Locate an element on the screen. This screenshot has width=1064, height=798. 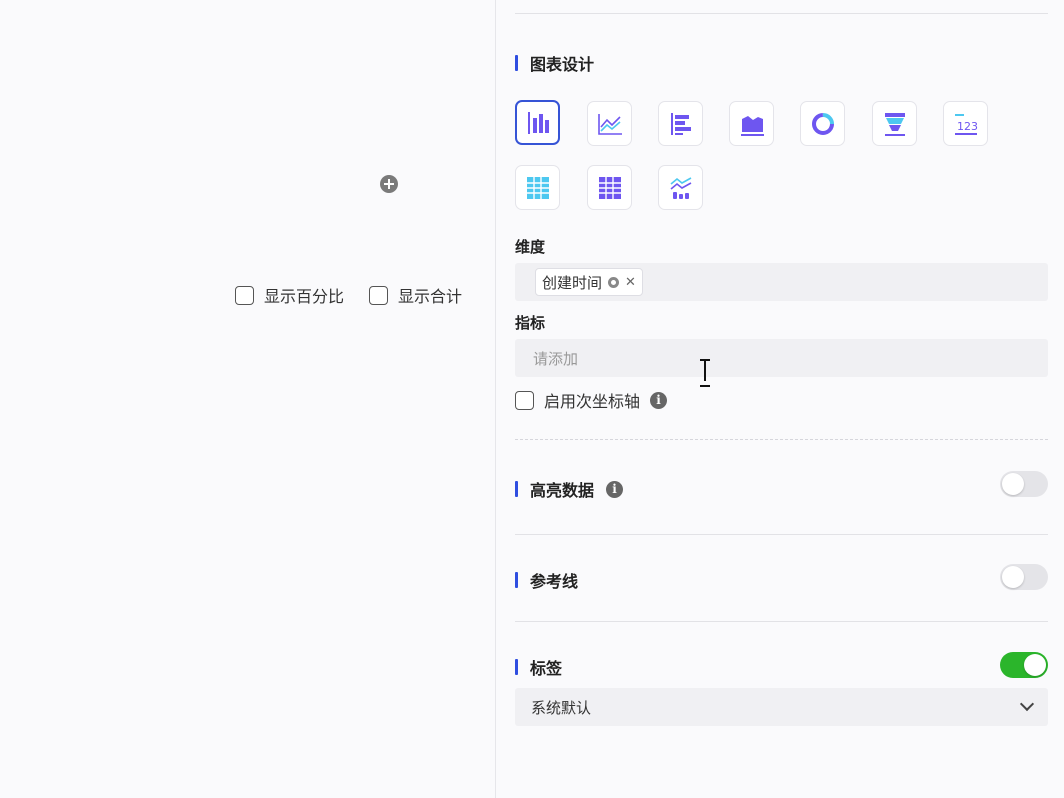
reference-line-title: 参考线 is located at coordinates (554, 581).